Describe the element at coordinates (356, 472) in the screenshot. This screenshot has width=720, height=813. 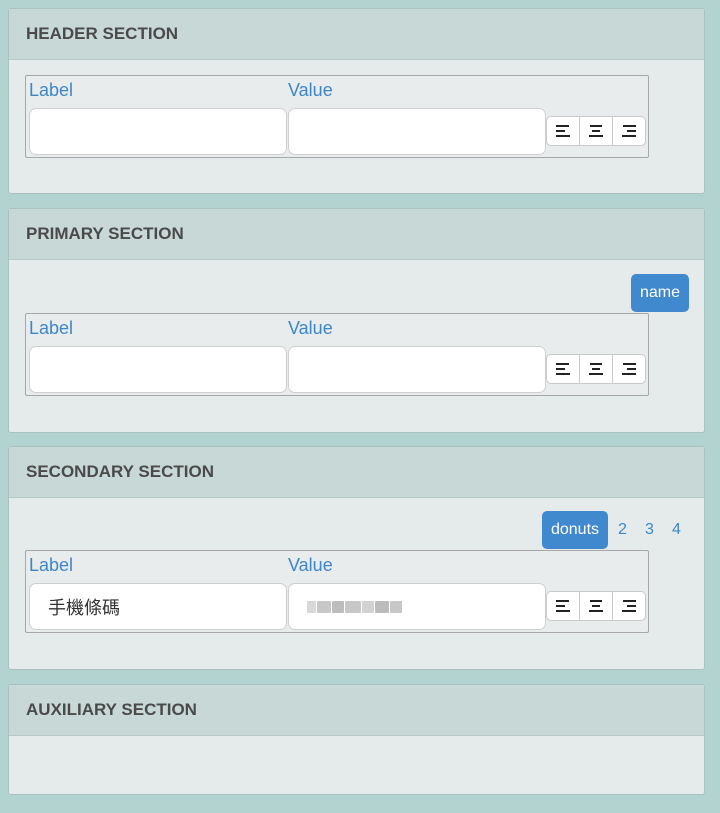
I see `section-header: SECONDARY SECTION` at that location.